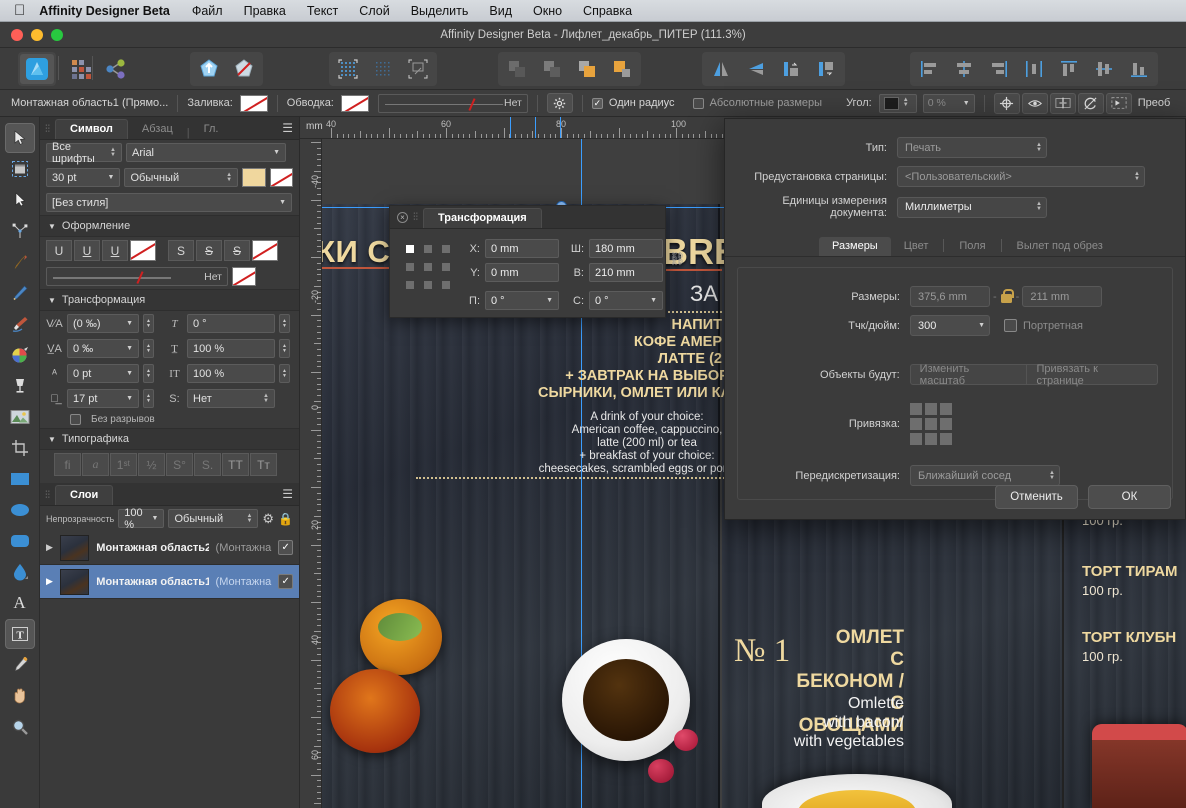 This screenshot has height=808, width=1186. I want to click on menu-item-help: Справка, so click(607, 11).